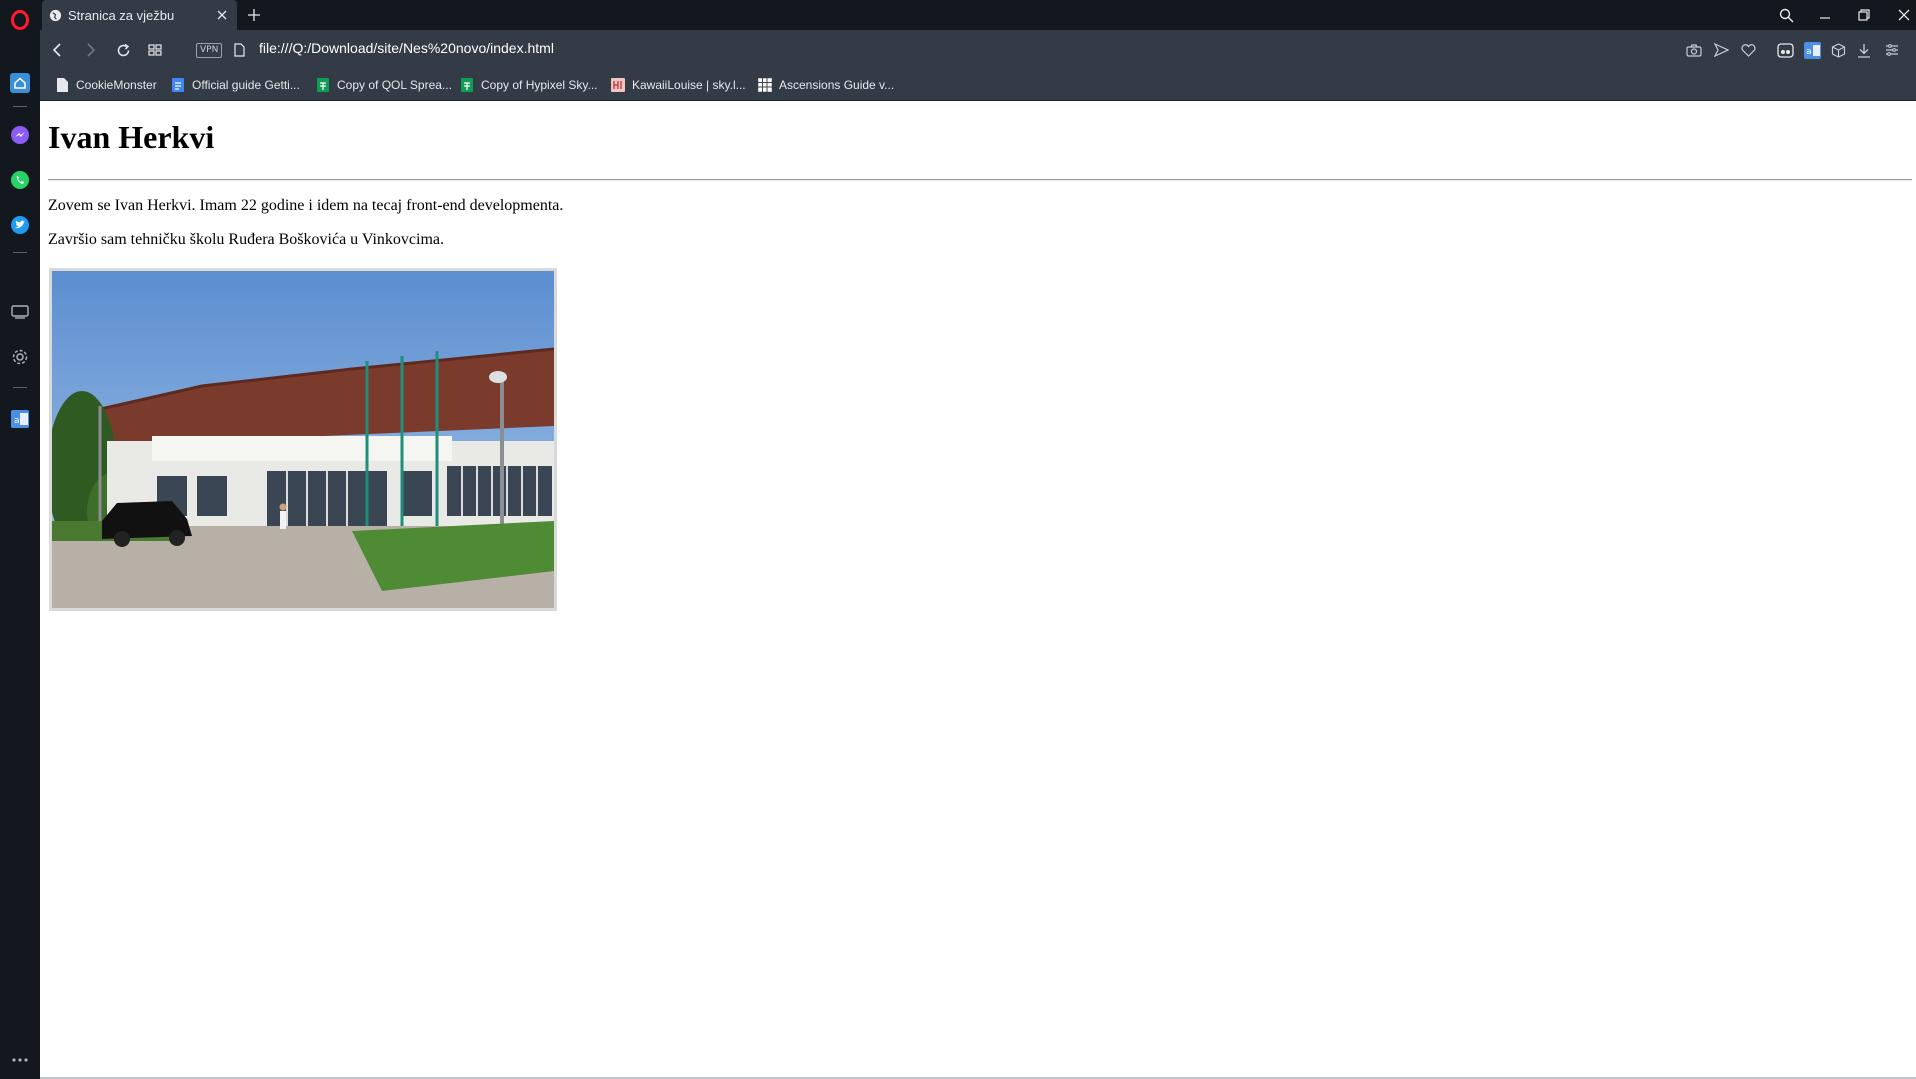 Image resolution: width=1916 pixels, height=1079 pixels. Describe the element at coordinates (155, 50) in the screenshot. I see `tabs-grid-icon` at that location.